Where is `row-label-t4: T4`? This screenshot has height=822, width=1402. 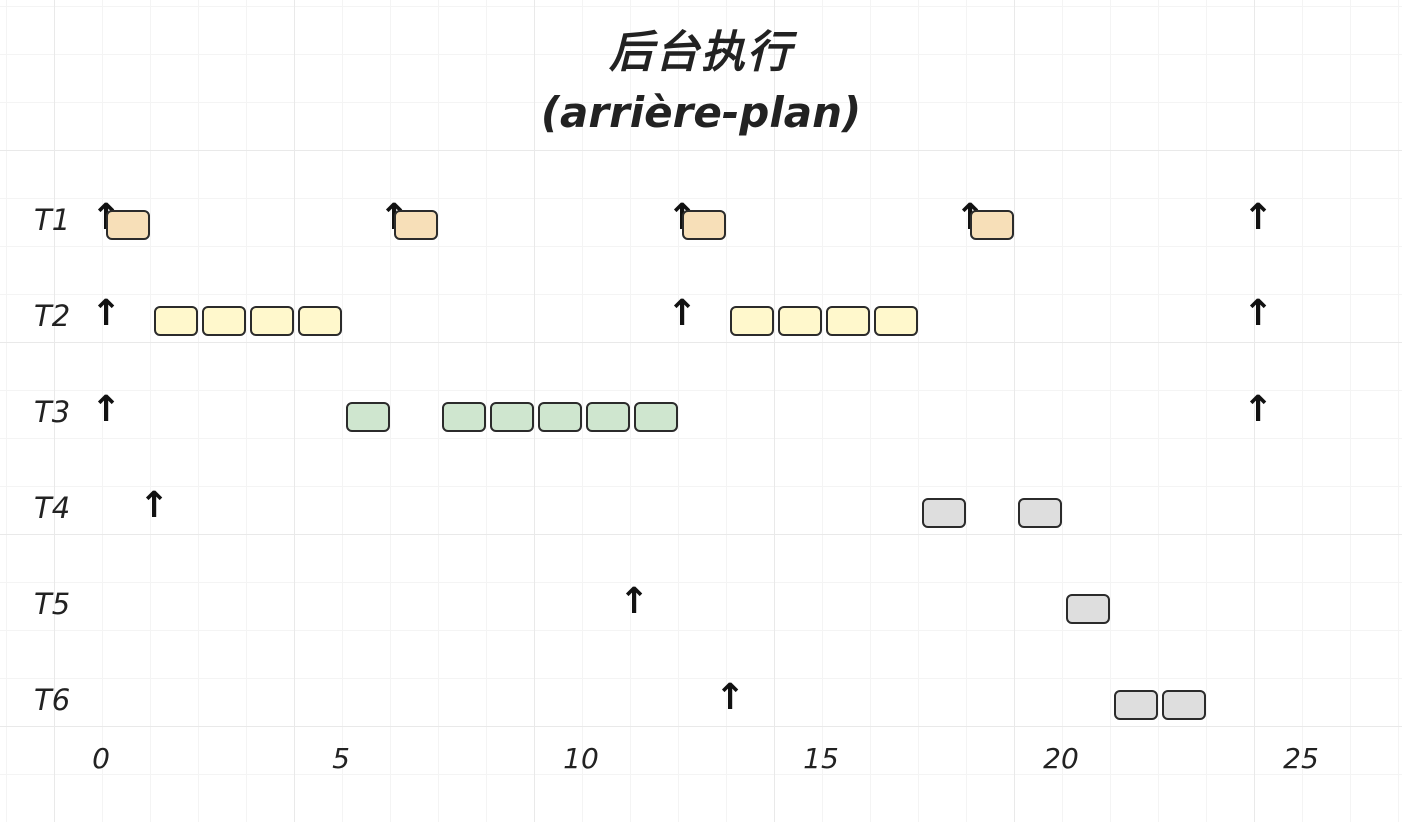
row-label-t4: T4 is located at coordinates (52, 508).